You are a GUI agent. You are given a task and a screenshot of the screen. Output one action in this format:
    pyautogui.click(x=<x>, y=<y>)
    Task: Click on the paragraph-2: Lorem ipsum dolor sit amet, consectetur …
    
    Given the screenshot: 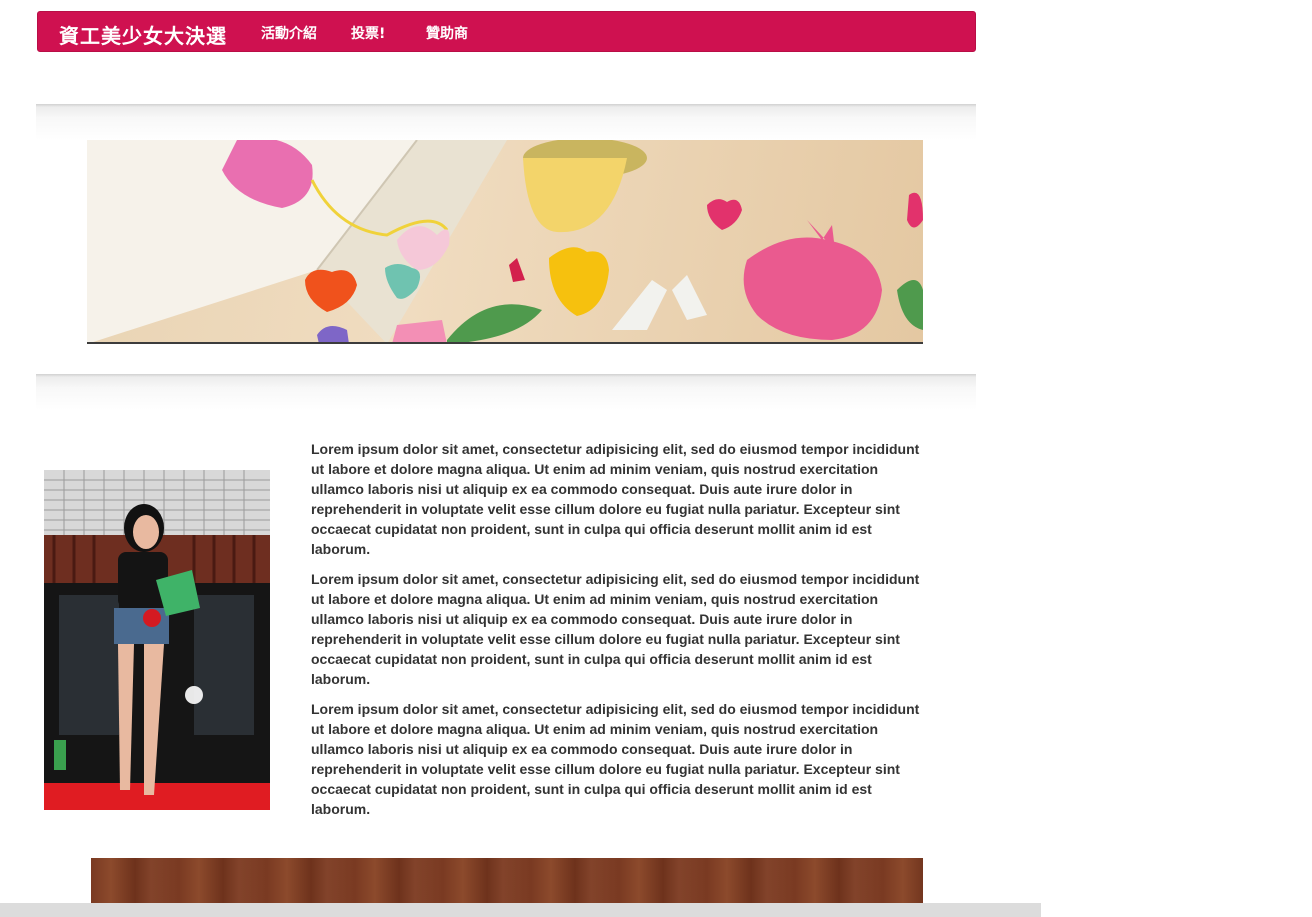 What is the action you would take?
    pyautogui.click(x=615, y=629)
    